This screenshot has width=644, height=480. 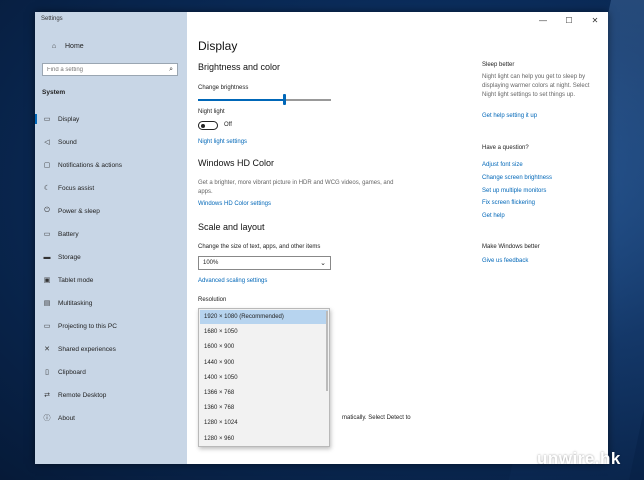 I want to click on resolution-option: 1680 × 1050, so click(x=264, y=332).